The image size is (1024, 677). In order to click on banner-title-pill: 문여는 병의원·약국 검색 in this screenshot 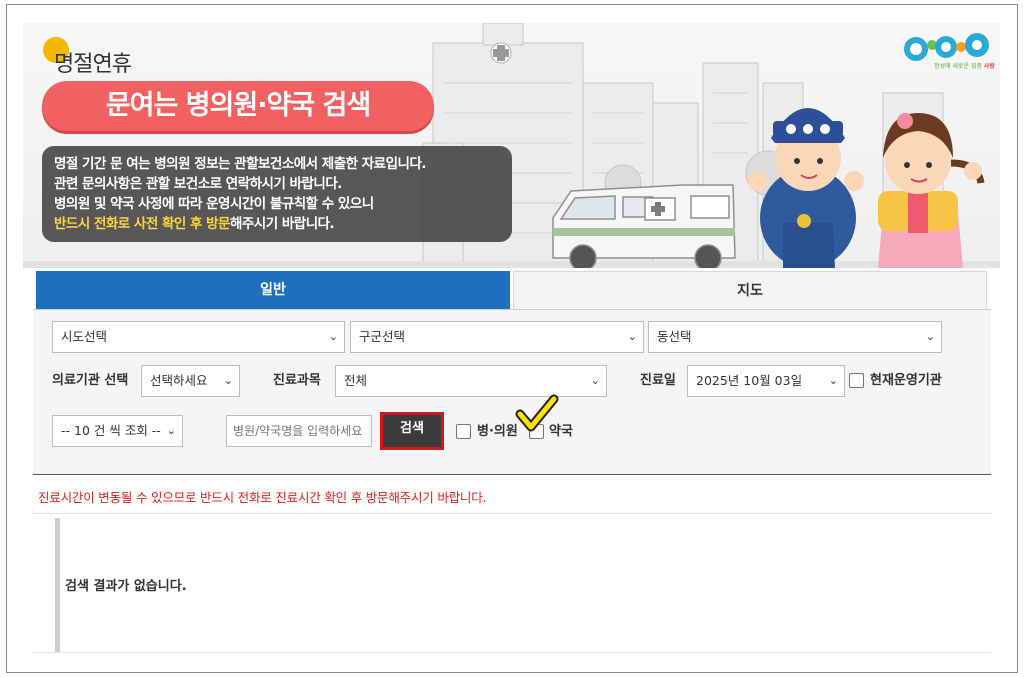, I will do `click(238, 106)`.